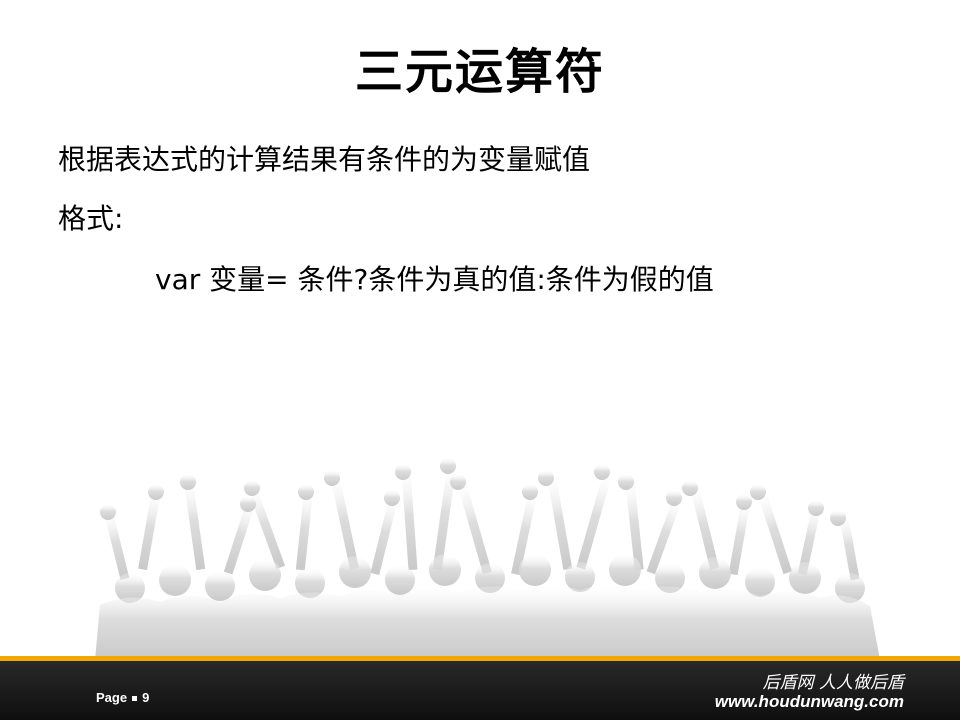  What do you see at coordinates (112, 697) in the screenshot?
I see `page-label: Page` at bounding box center [112, 697].